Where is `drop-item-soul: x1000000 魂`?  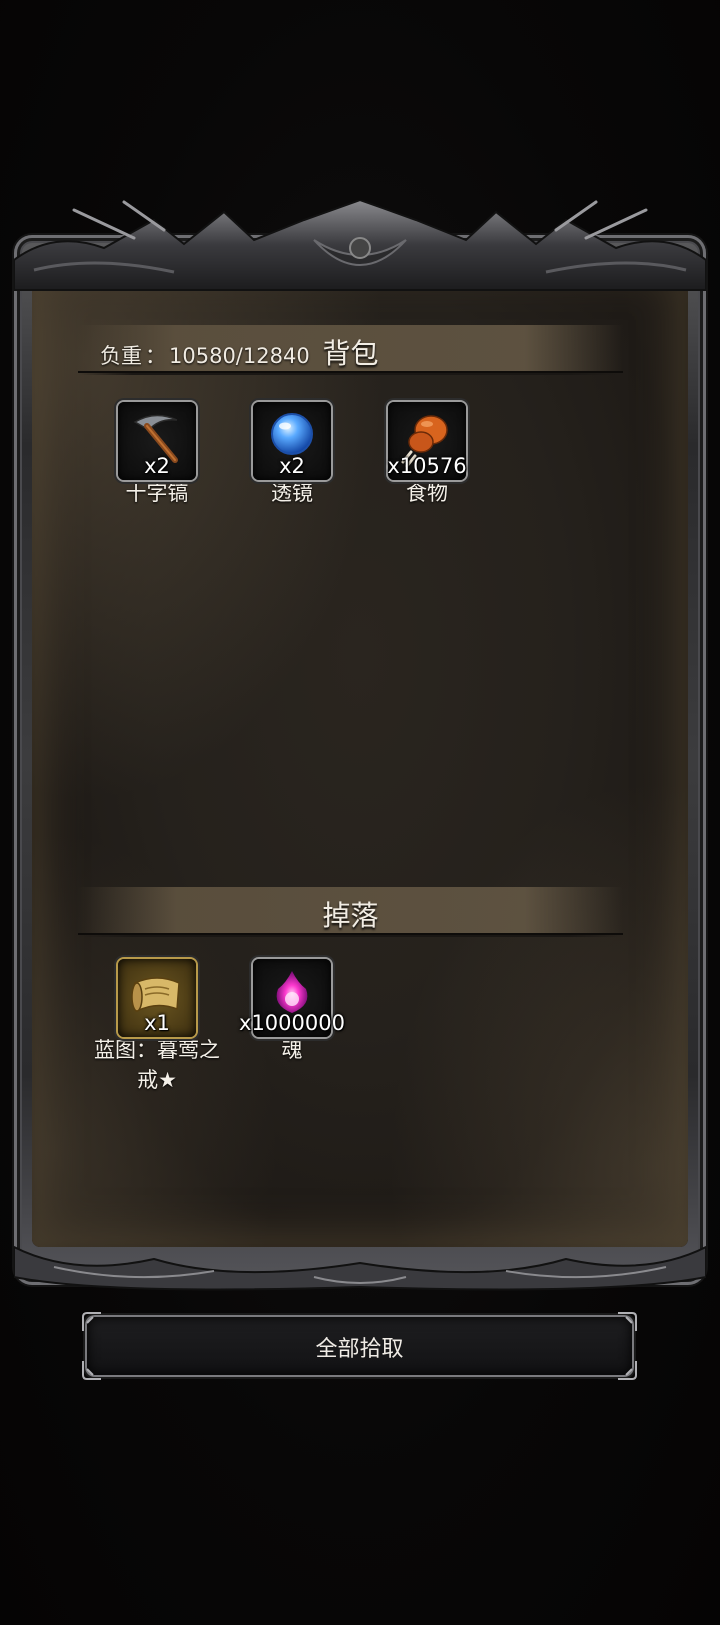
drop-item-soul: x1000000 魂 is located at coordinates (292, 1012).